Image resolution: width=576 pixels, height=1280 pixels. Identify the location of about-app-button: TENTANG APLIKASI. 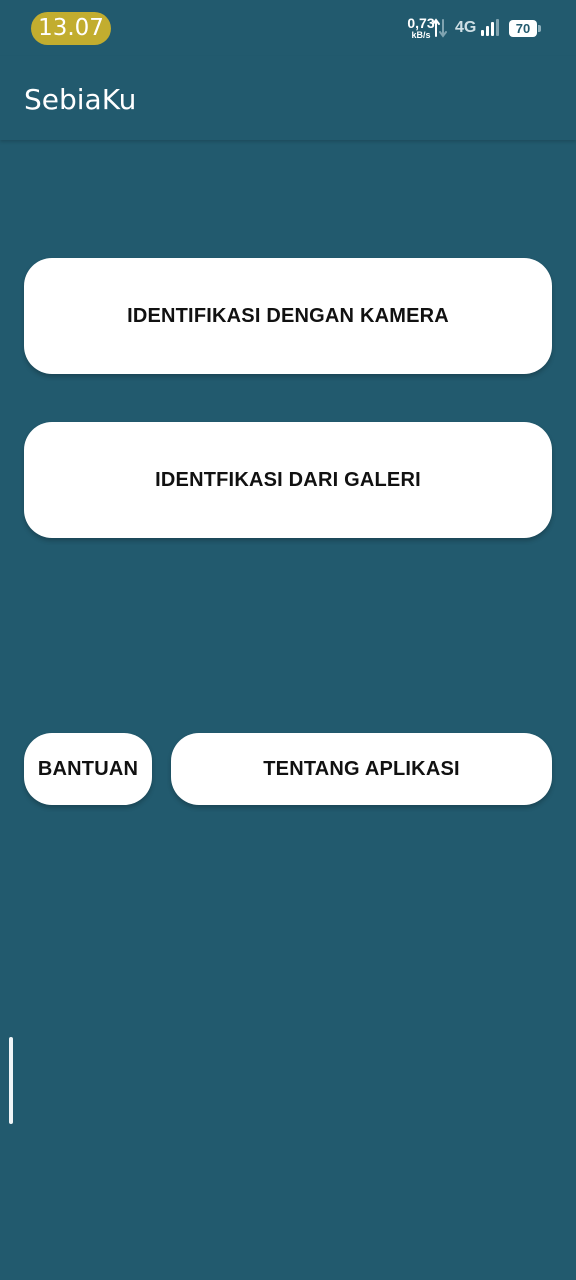
(361, 769).